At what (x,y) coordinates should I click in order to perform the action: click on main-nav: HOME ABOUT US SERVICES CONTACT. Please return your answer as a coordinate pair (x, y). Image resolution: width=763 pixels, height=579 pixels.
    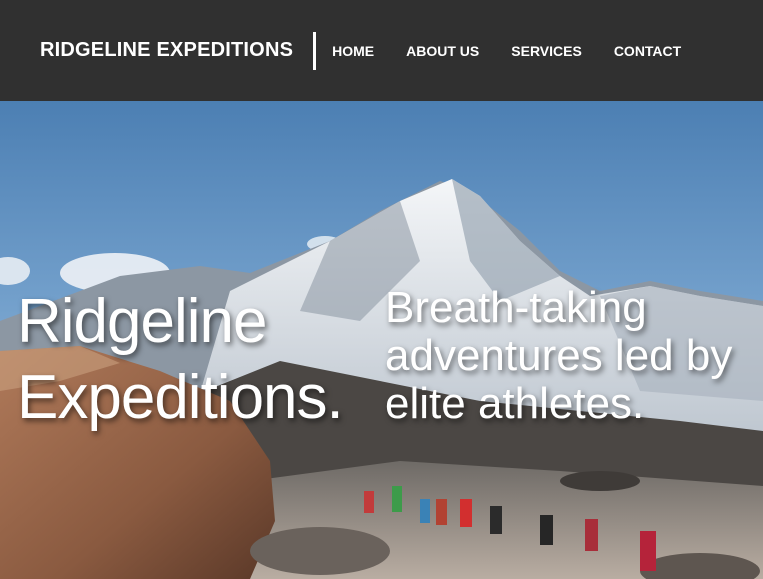
    Looking at the image, I should click on (522, 51).